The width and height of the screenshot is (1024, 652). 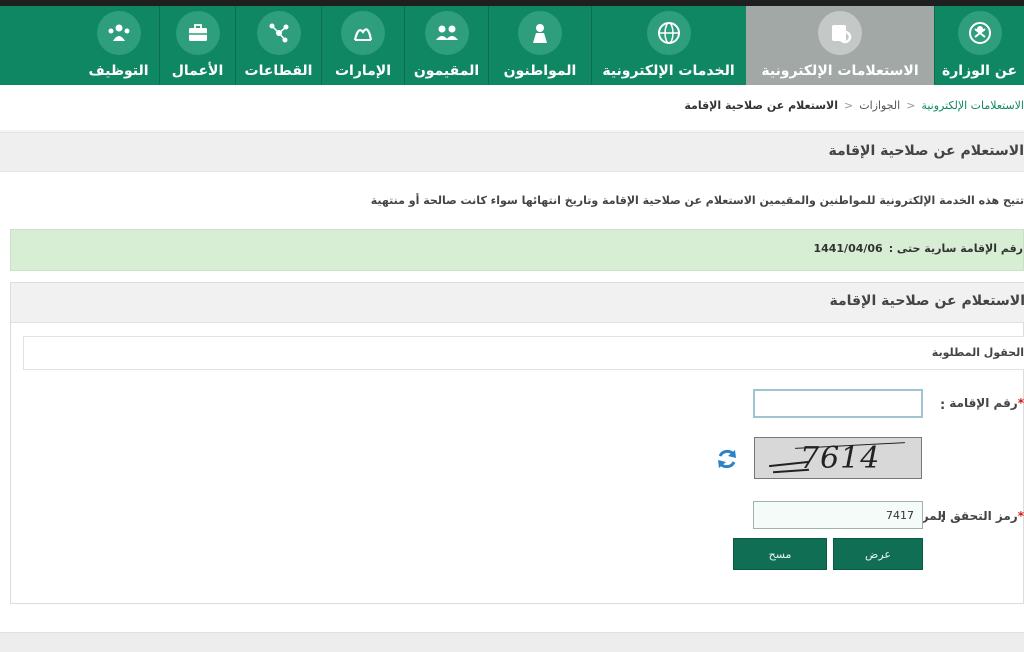 I want to click on iqama-number-input, so click(x=838, y=403).